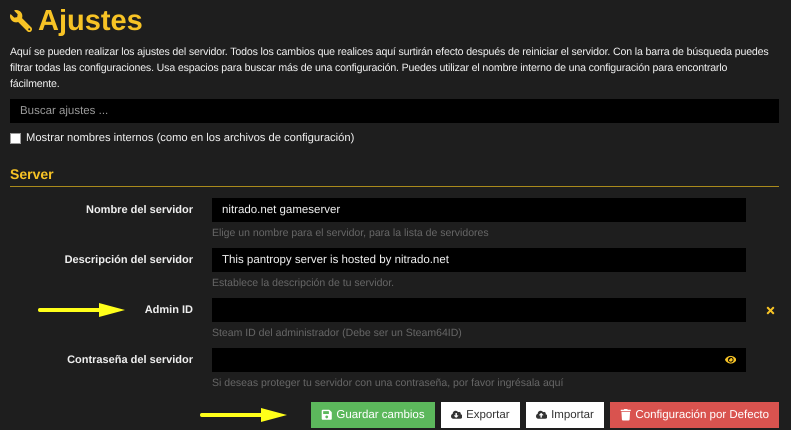  Describe the element at coordinates (130, 360) in the screenshot. I see `field-label: Contraseña del servidor` at that location.